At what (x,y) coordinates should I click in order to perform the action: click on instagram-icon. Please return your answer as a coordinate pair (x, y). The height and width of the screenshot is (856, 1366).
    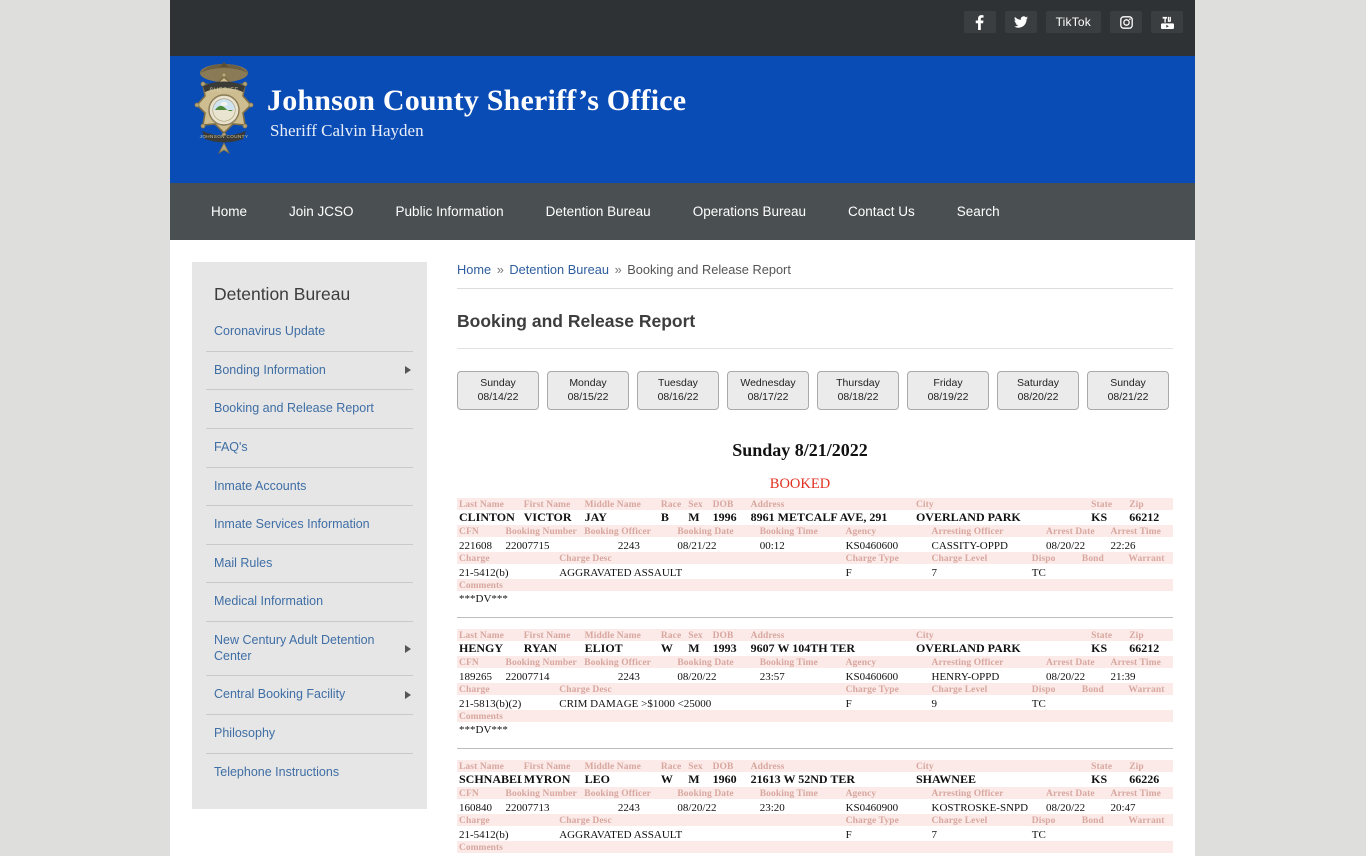
    Looking at the image, I should click on (1126, 22).